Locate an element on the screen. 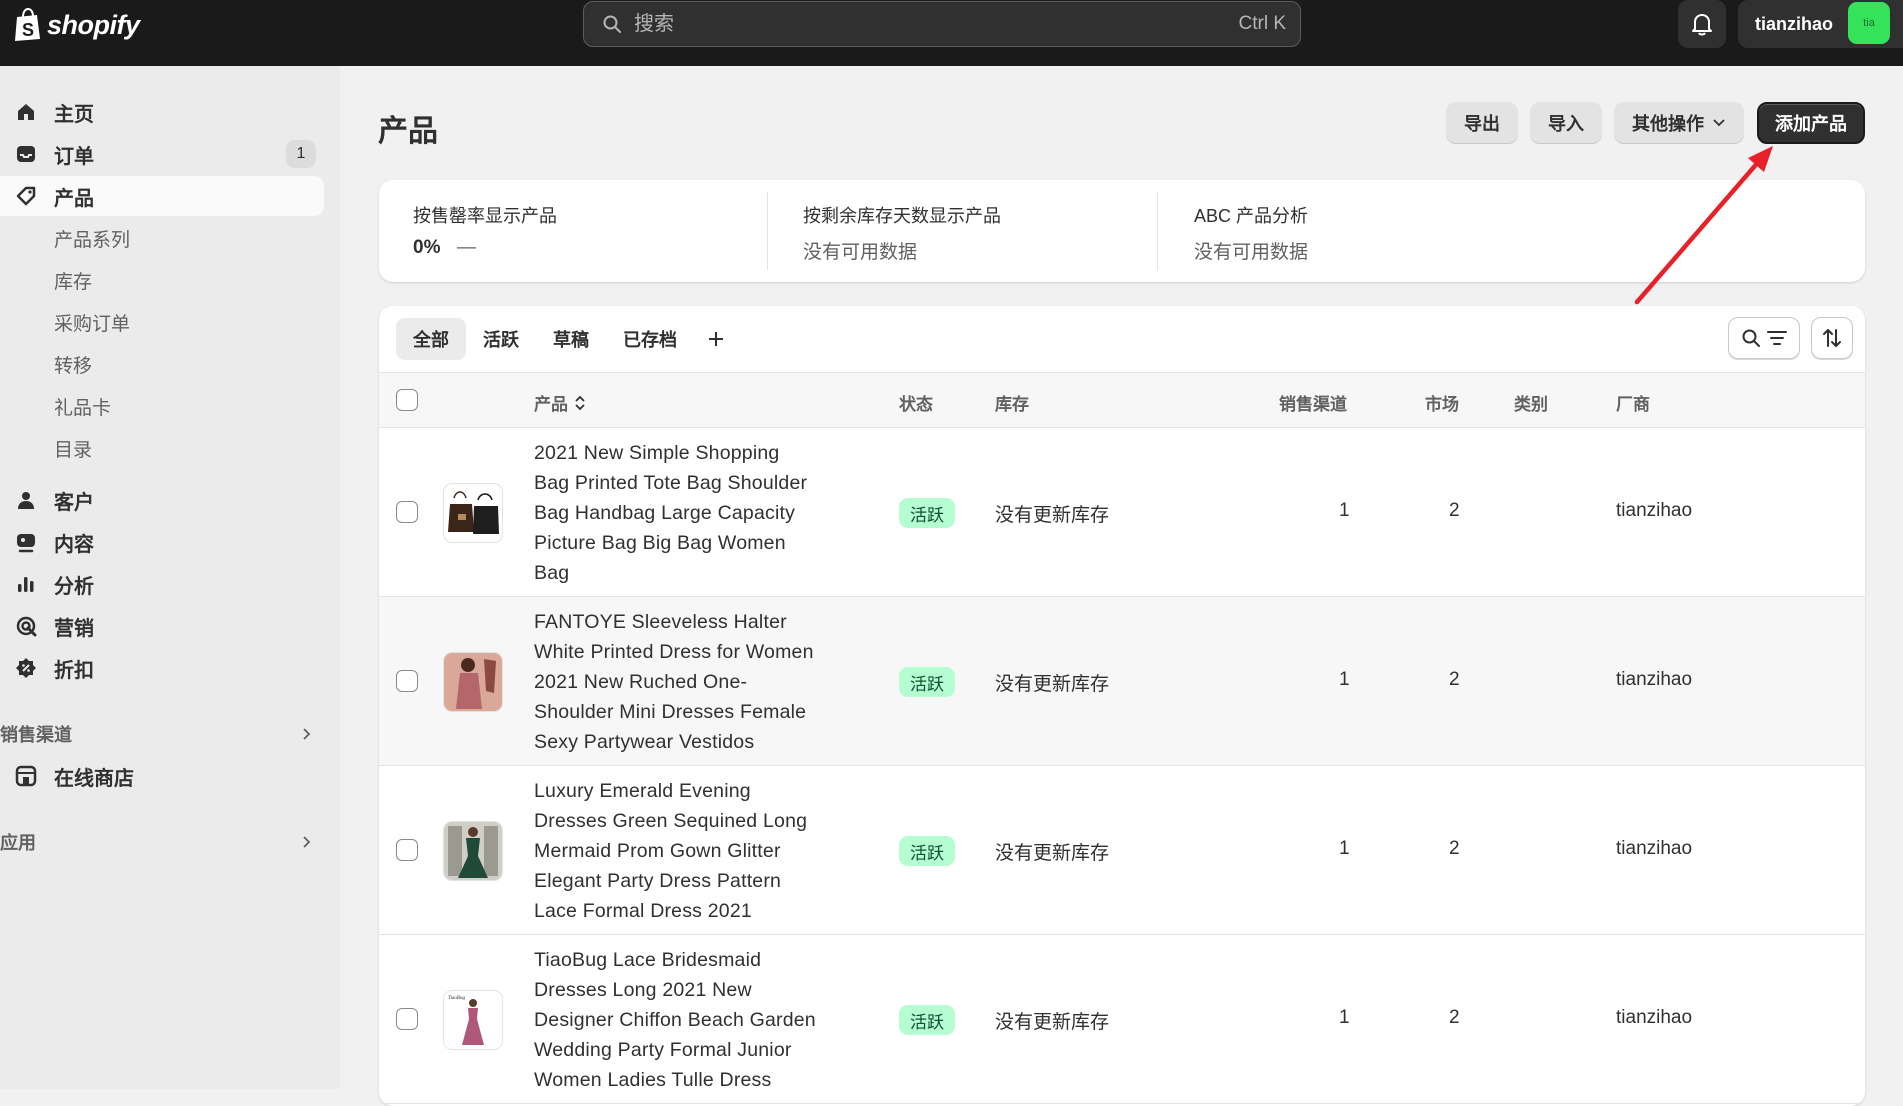  add-product-button: 添加产品 is located at coordinates (1811, 123).